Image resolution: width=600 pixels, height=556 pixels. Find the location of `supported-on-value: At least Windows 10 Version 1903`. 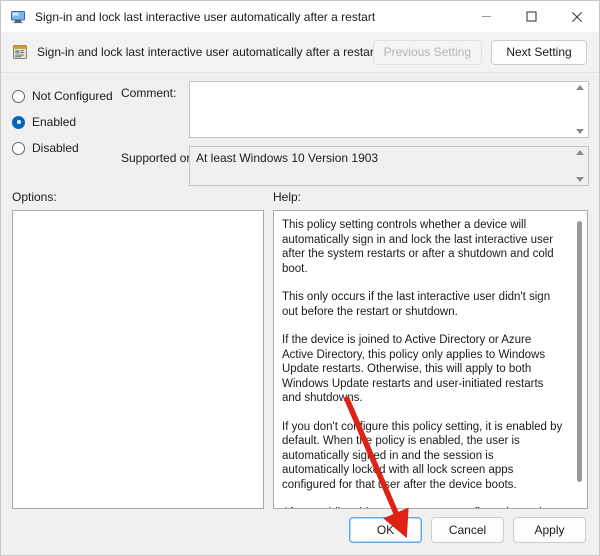

supported-on-value: At least Windows 10 Version 1903 is located at coordinates (287, 158).